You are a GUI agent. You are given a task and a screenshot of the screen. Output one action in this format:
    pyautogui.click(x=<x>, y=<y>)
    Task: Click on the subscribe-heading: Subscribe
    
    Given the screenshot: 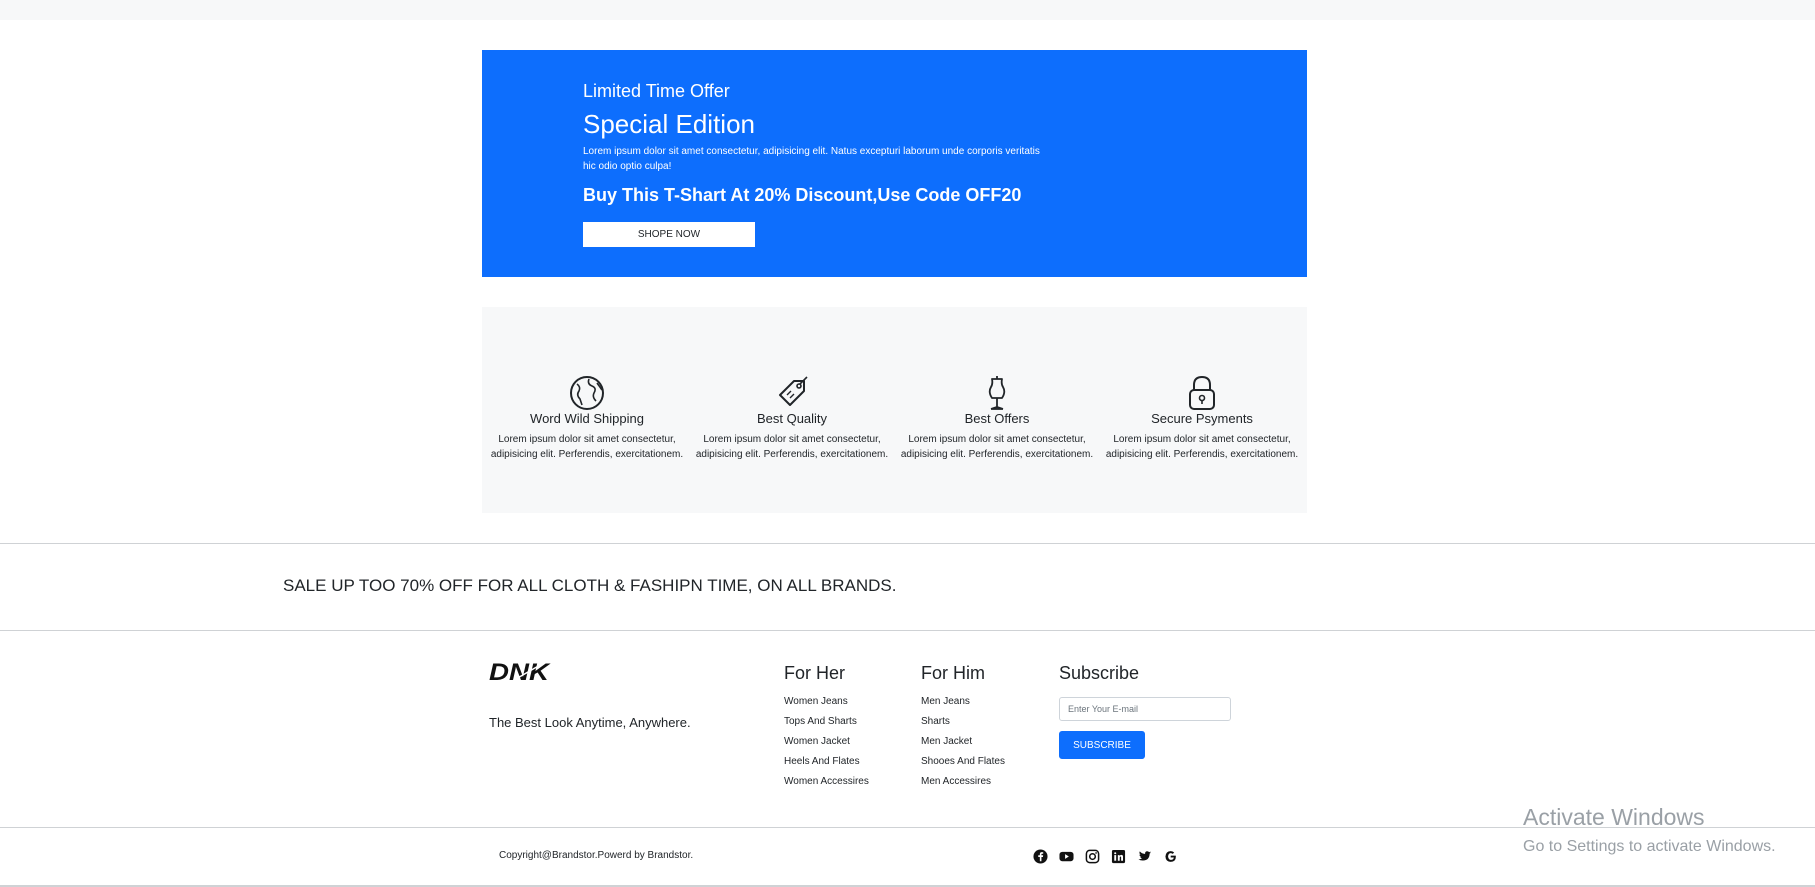 What is the action you would take?
    pyautogui.click(x=1099, y=673)
    